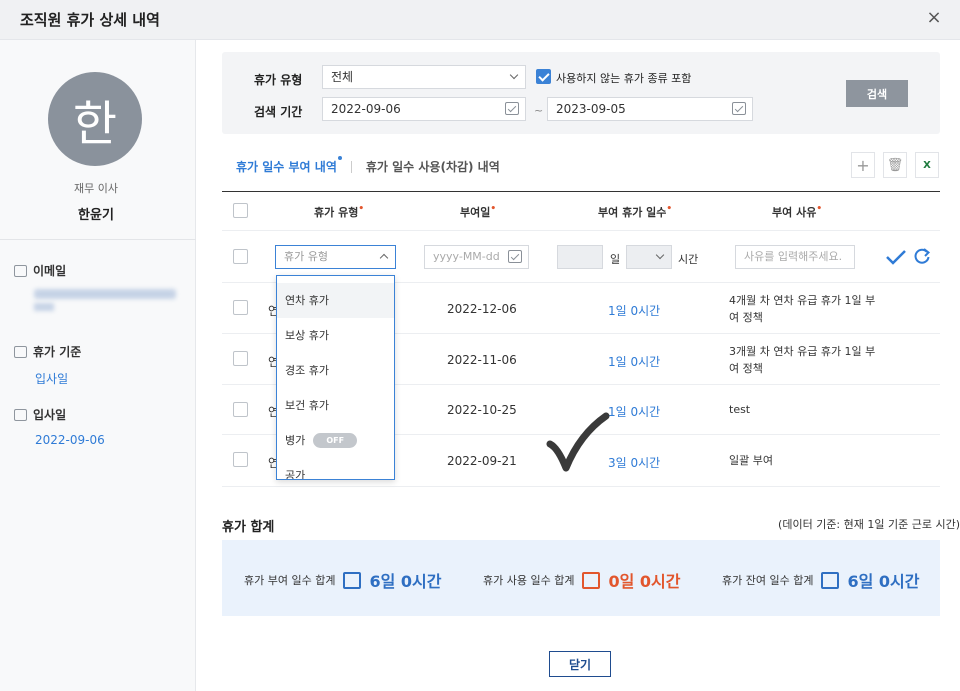  I want to click on summary-used: 휴가 사용 일수 합계 0일 0시간, so click(582, 581).